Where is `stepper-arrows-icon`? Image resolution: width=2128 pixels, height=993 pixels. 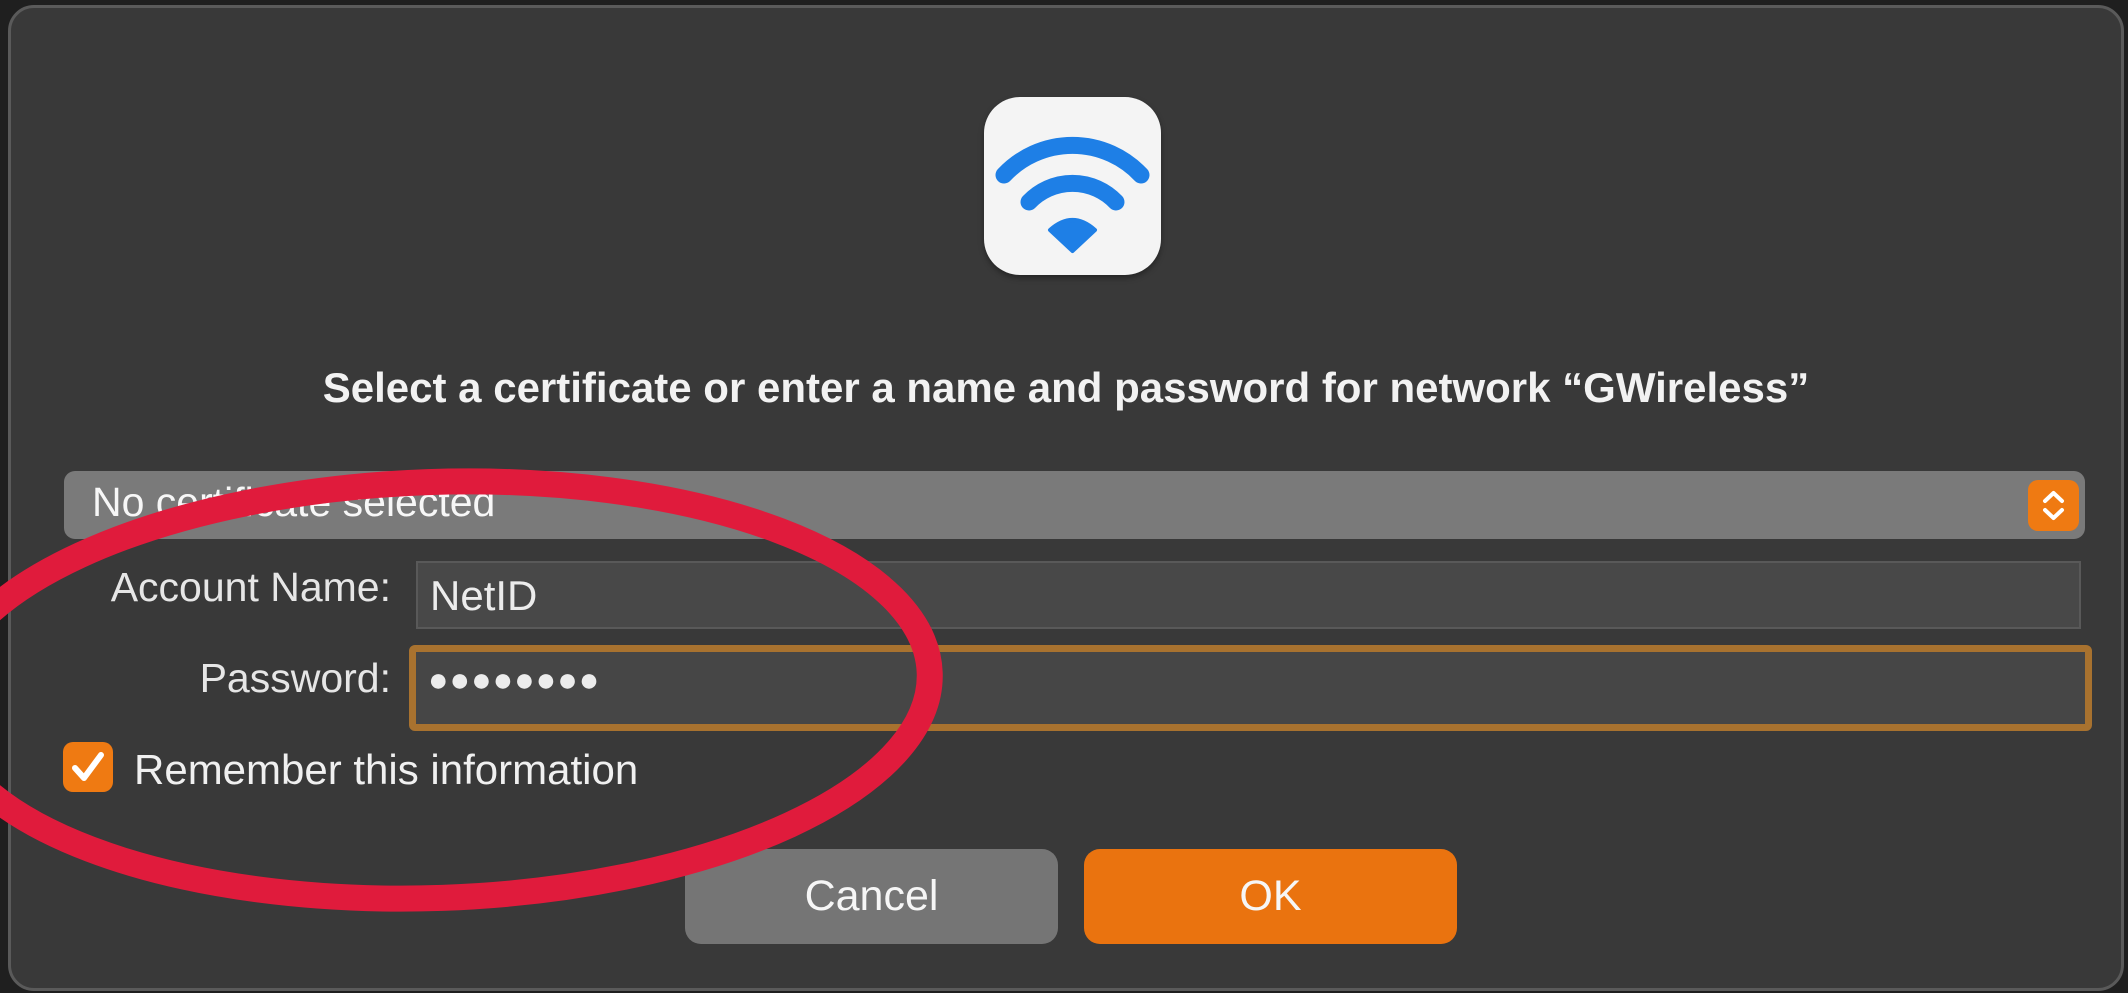
stepper-arrows-icon is located at coordinates (2053, 505).